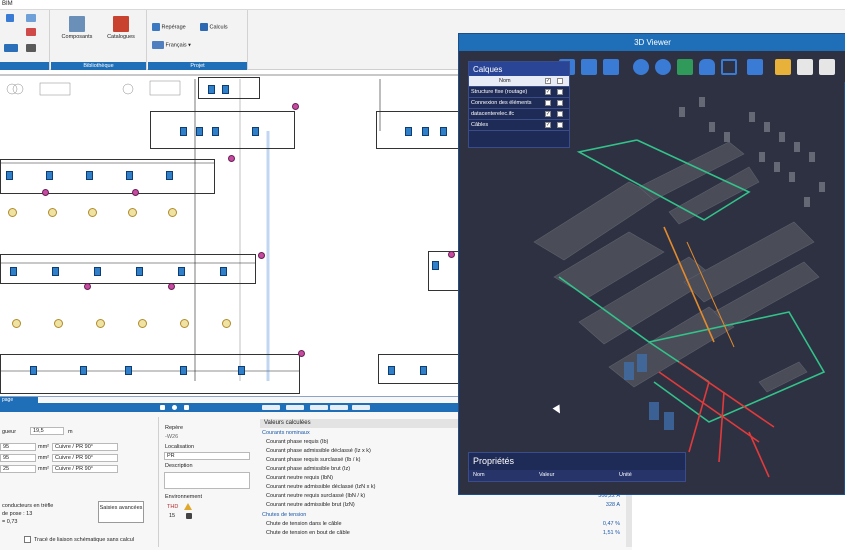  Describe the element at coordinates (121, 28) in the screenshot. I see `catalogues-button: Catalogues` at that location.